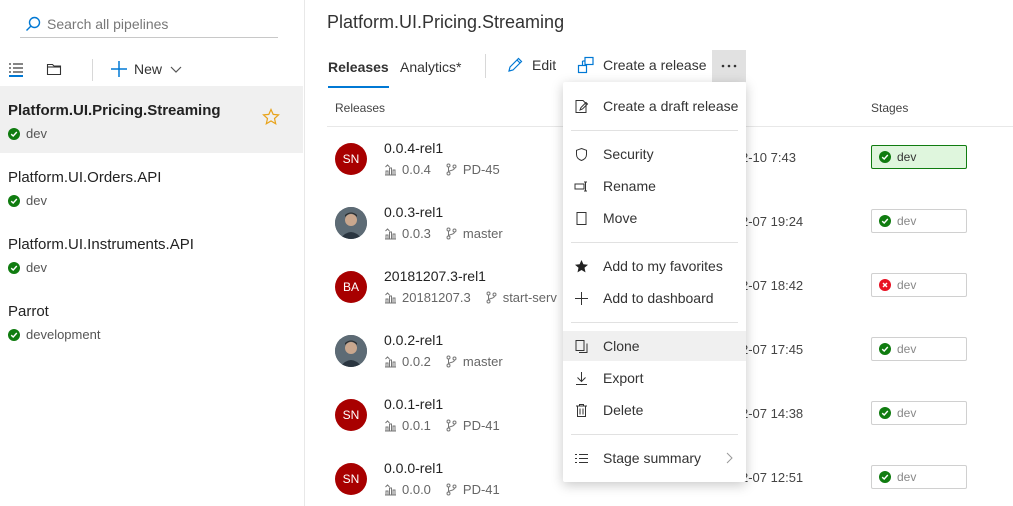  Describe the element at coordinates (358, 73) in the screenshot. I see `tab-releases: Releases` at that location.